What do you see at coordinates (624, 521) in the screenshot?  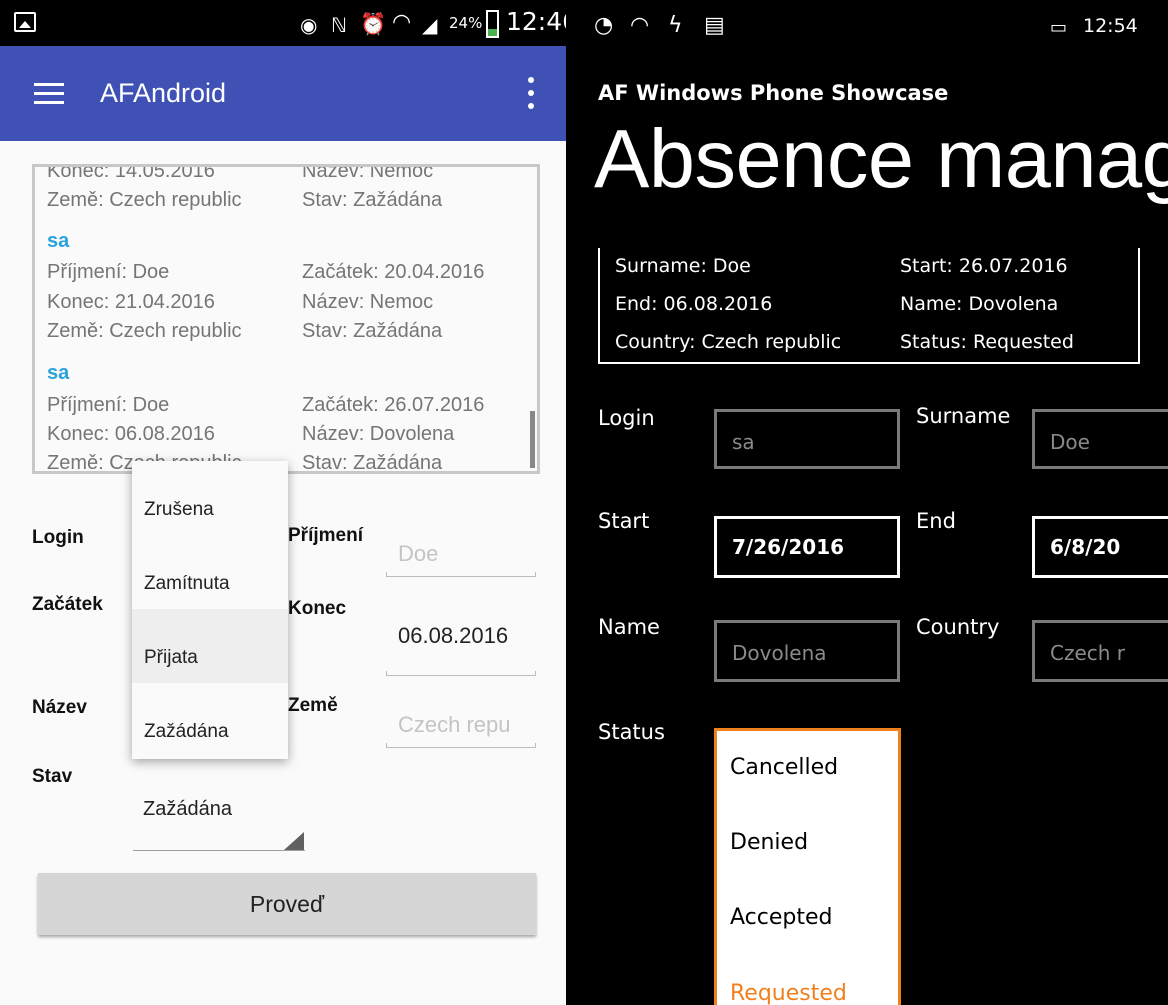 I see `start-label: Start` at bounding box center [624, 521].